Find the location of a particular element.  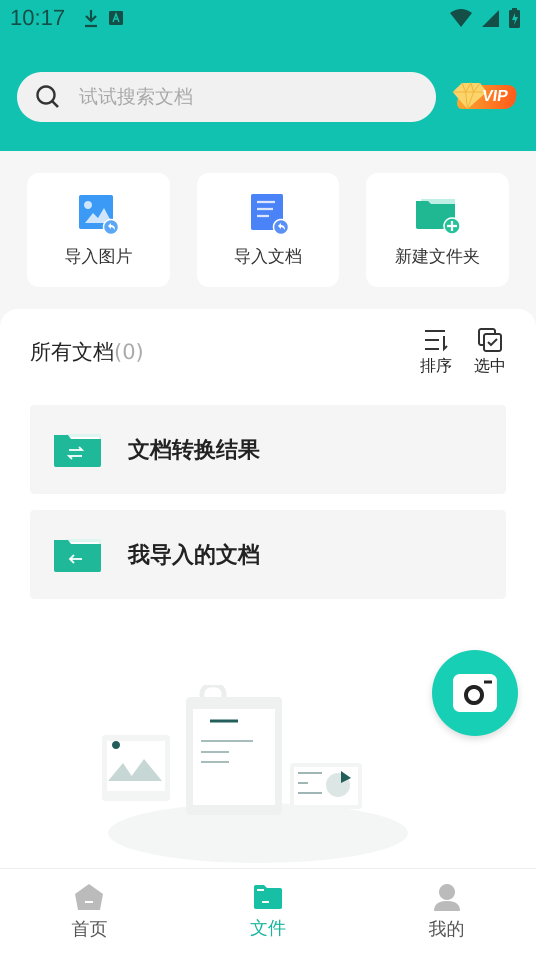

select-button: 选中 is located at coordinates (490, 352).